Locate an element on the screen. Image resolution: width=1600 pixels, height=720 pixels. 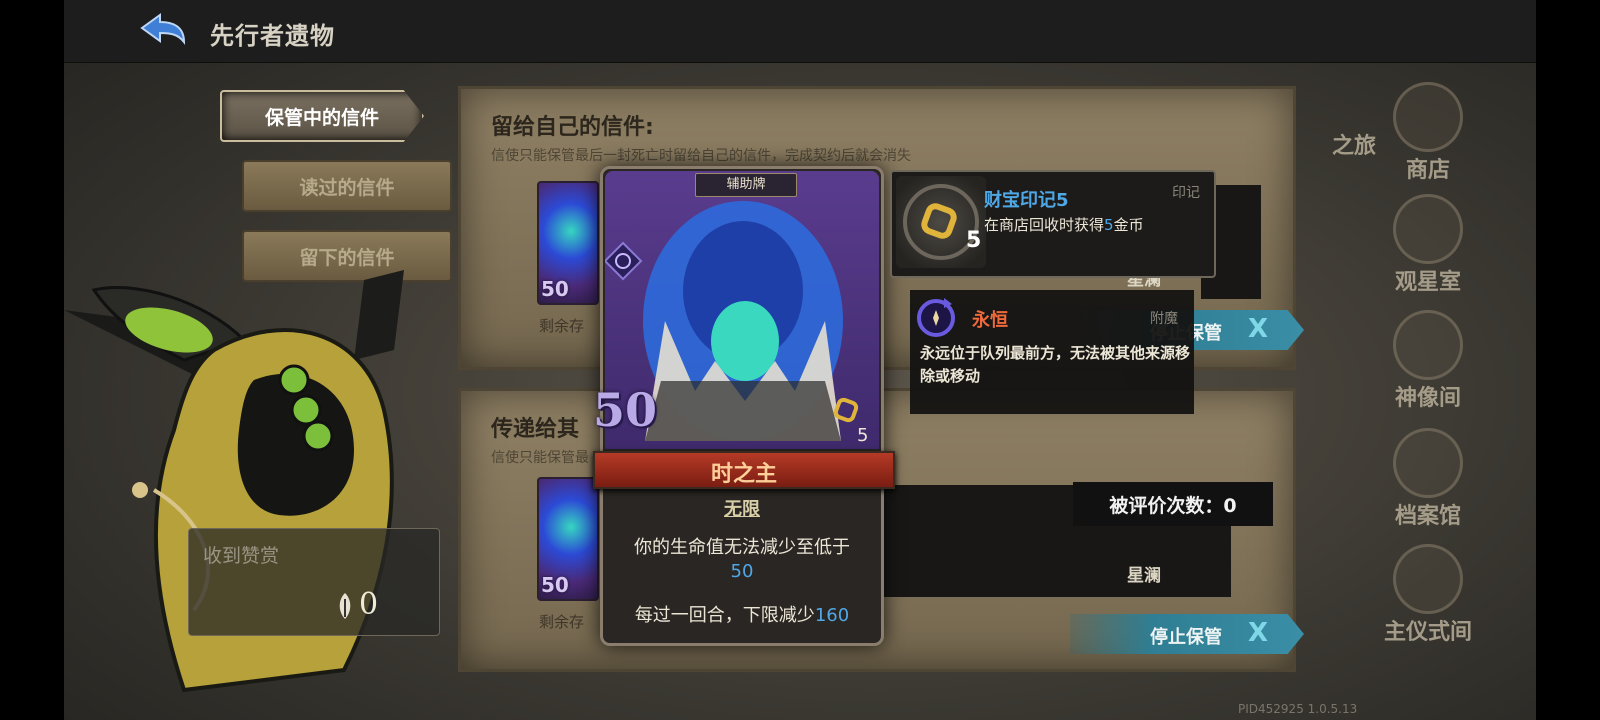
reward-label: 收到赞赏 is located at coordinates (241, 556).